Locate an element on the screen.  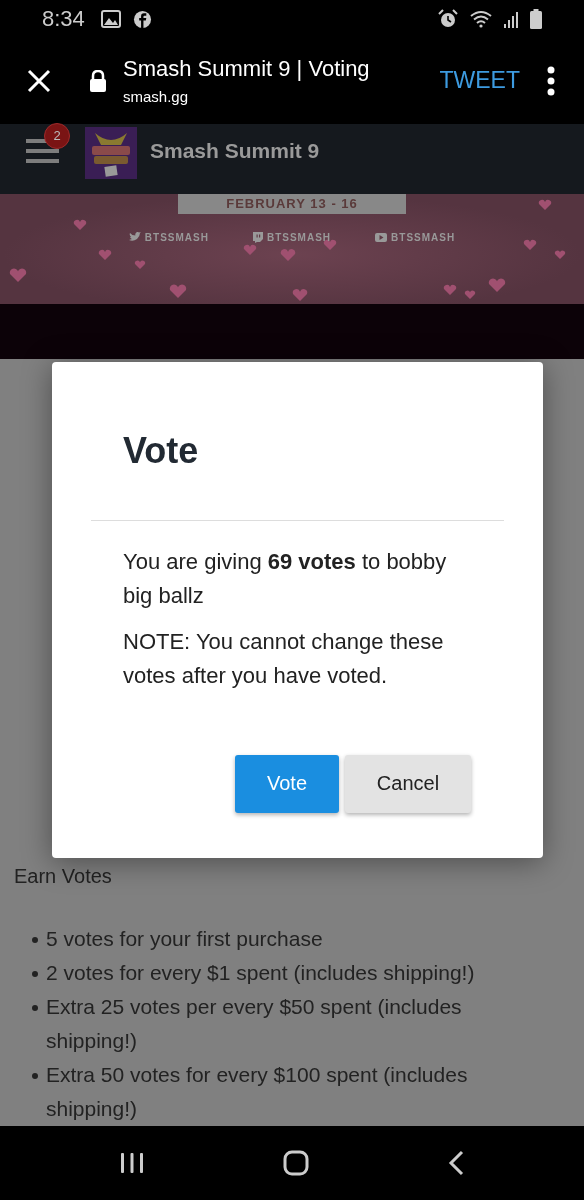
bird-icon is located at coordinates (134, 237).